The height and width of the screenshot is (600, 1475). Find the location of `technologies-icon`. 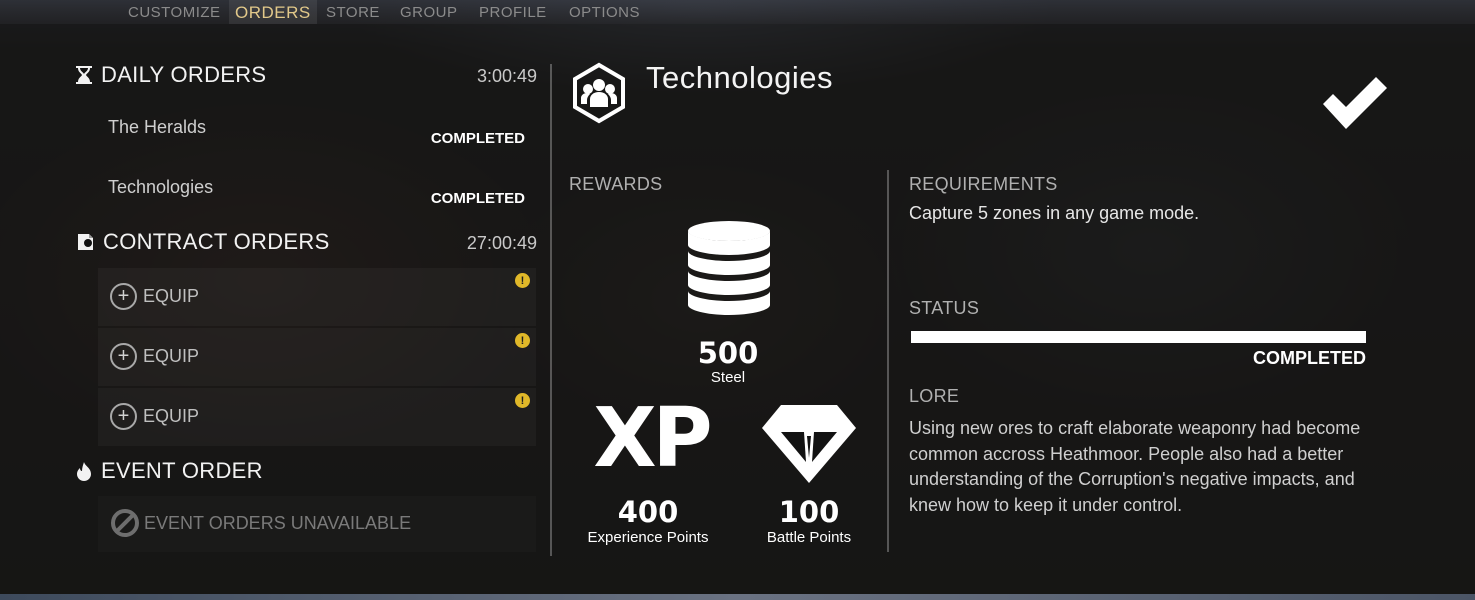

technologies-icon is located at coordinates (599, 93).